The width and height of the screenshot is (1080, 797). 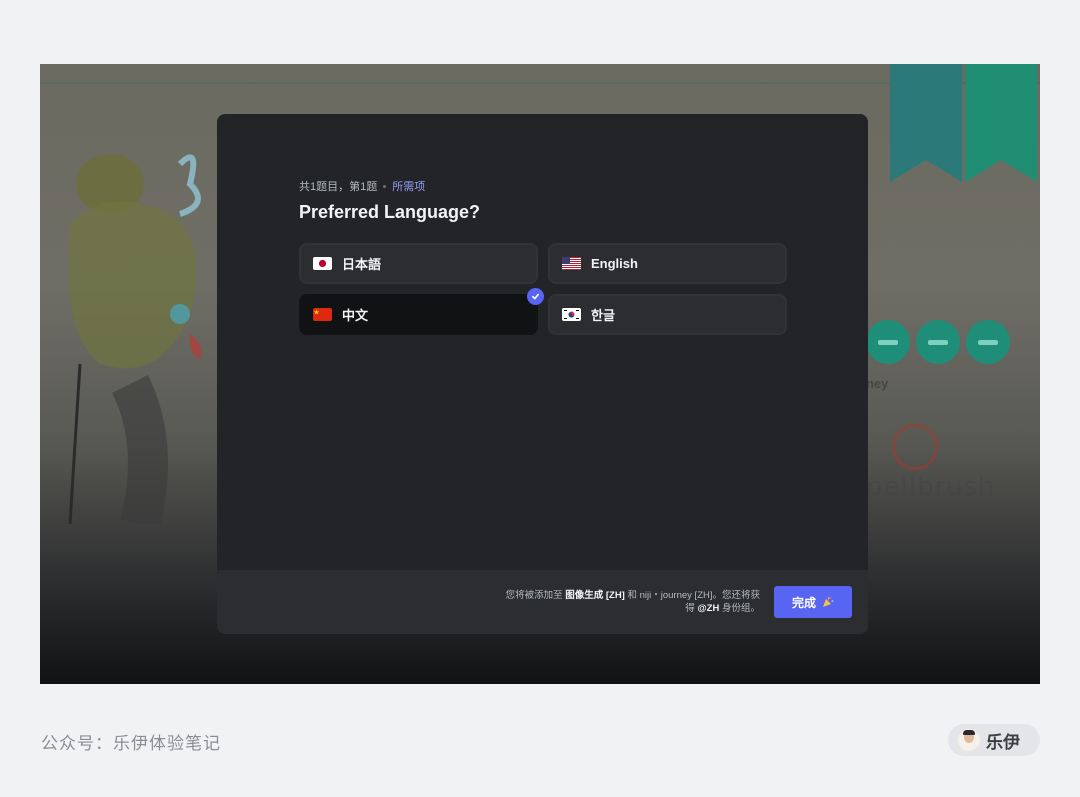 What do you see at coordinates (409, 187) in the screenshot?
I see `required-label: 所需项` at bounding box center [409, 187].